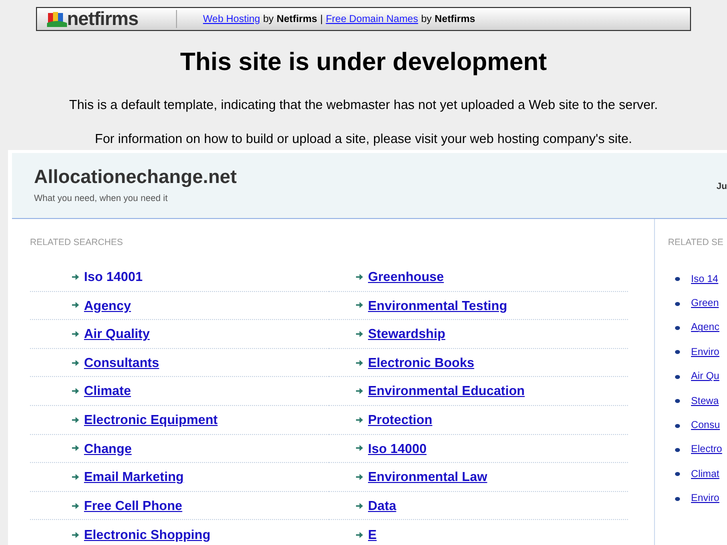 The image size is (727, 545). What do you see at coordinates (117, 334) in the screenshot?
I see `search-link: Air Quality` at bounding box center [117, 334].